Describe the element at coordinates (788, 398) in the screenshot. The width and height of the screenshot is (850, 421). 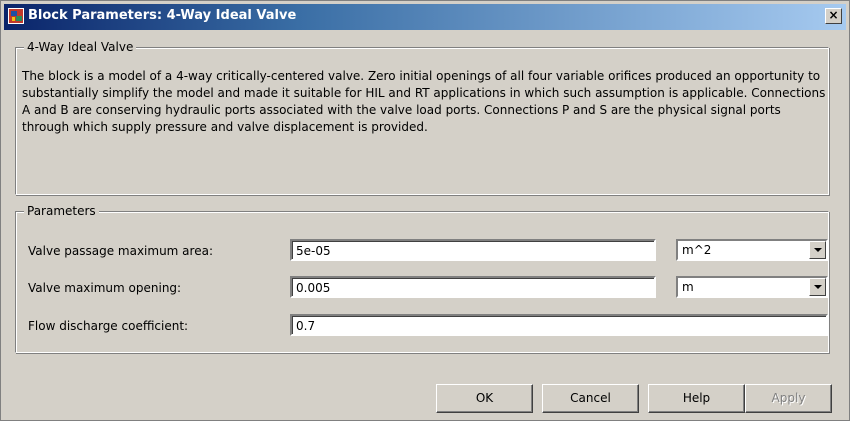
I see `apply-button: Apply` at that location.